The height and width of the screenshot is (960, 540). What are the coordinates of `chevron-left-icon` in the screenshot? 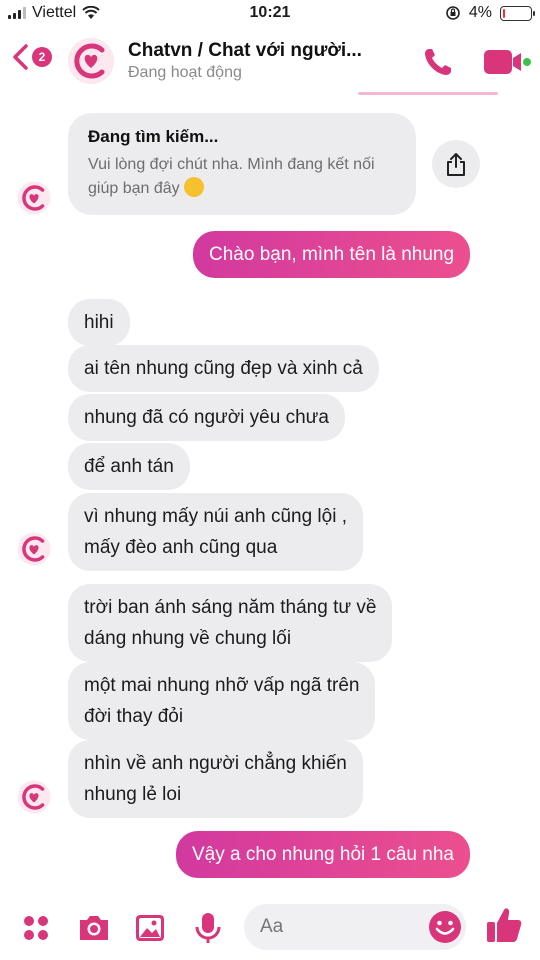 It's located at (20, 57).